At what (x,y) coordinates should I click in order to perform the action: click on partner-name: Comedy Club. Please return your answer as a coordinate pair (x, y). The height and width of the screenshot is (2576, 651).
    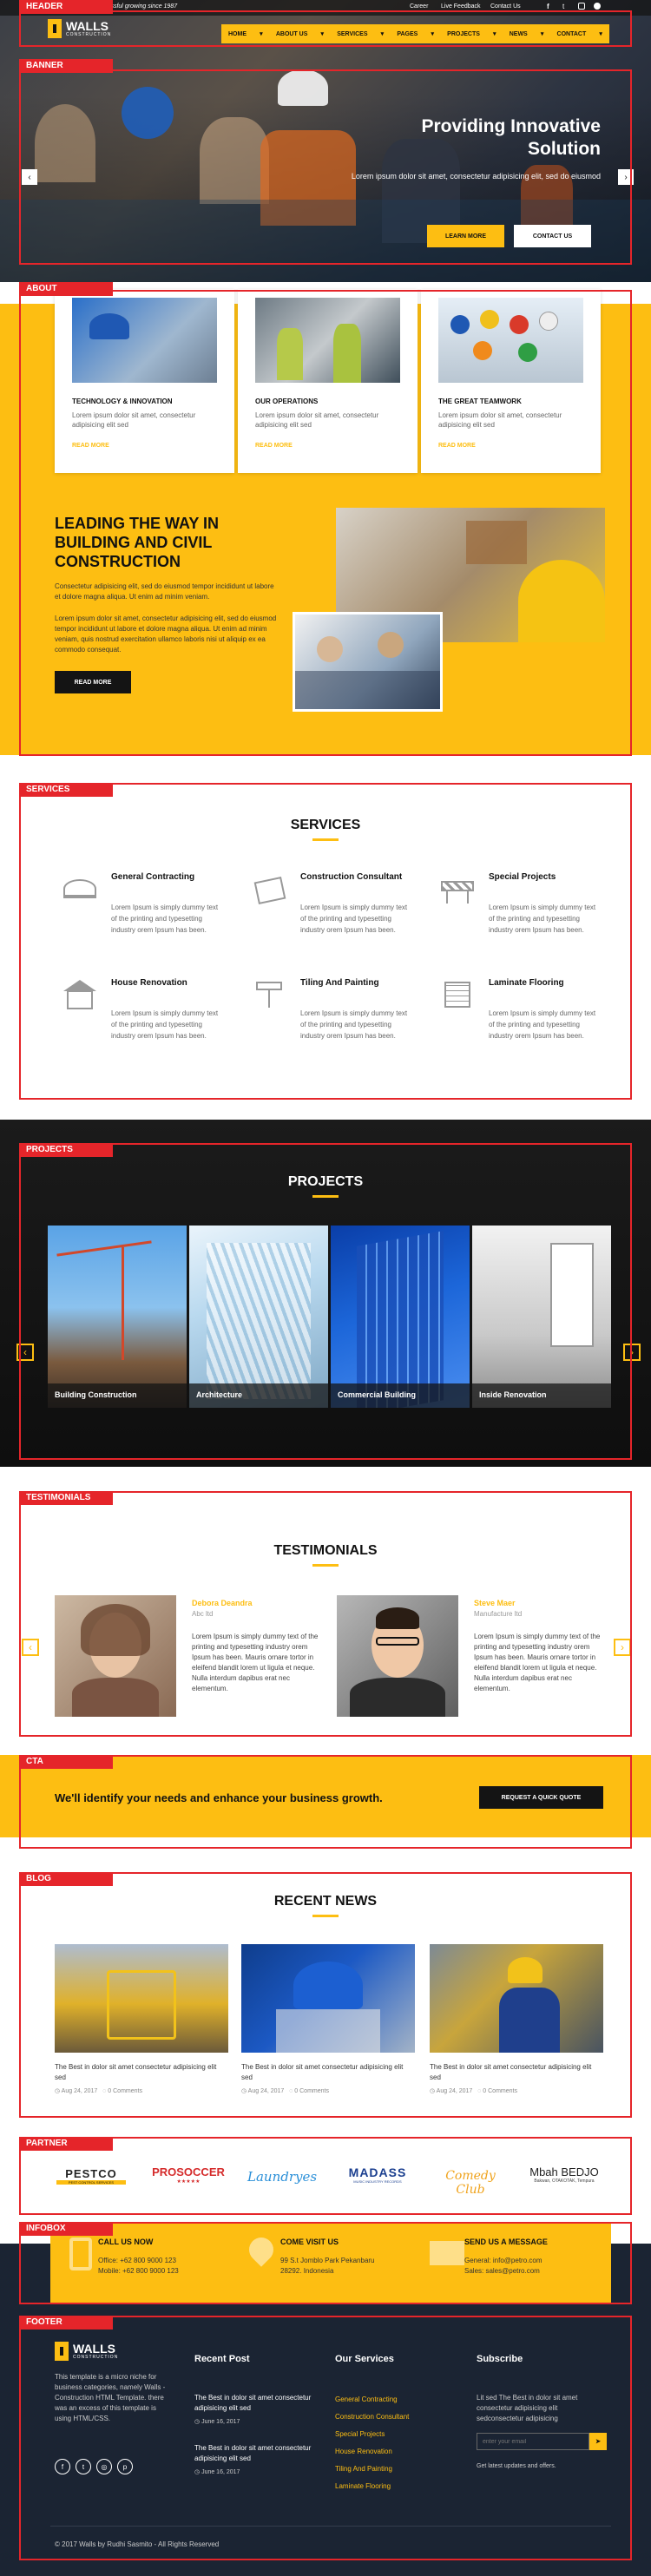
    Looking at the image, I should click on (470, 2183).